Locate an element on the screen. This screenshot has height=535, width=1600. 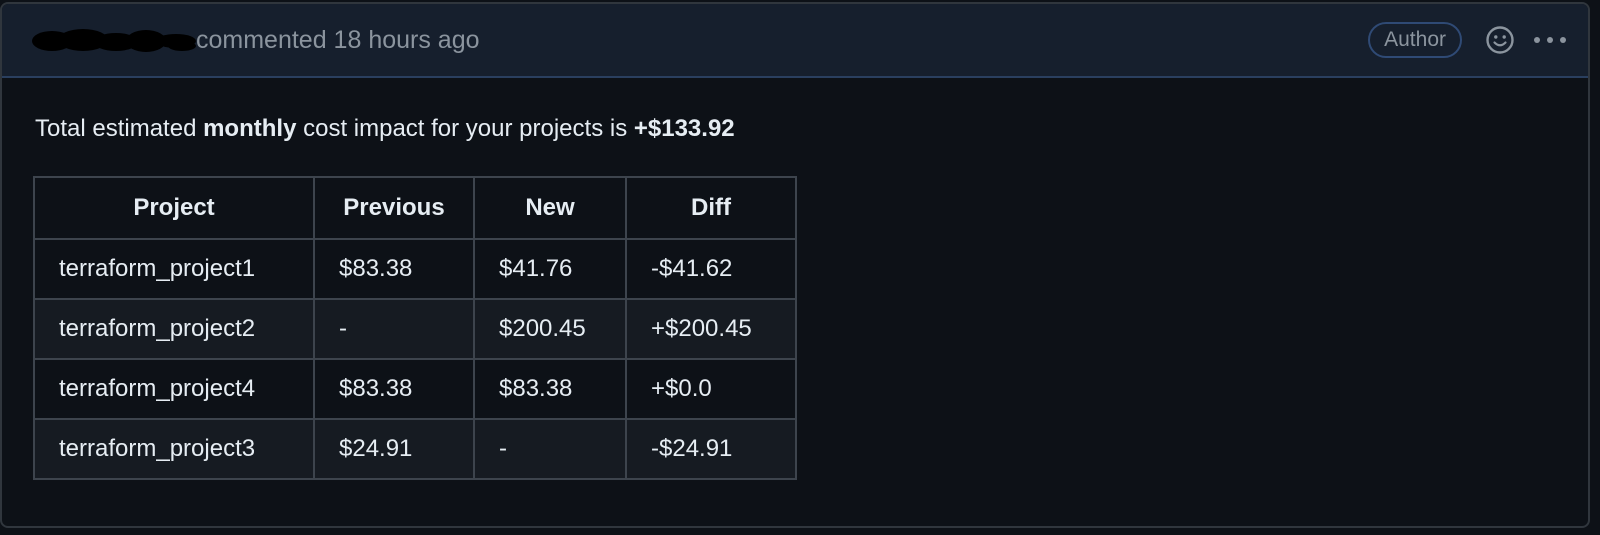
header-diff: Diff is located at coordinates (711, 208).